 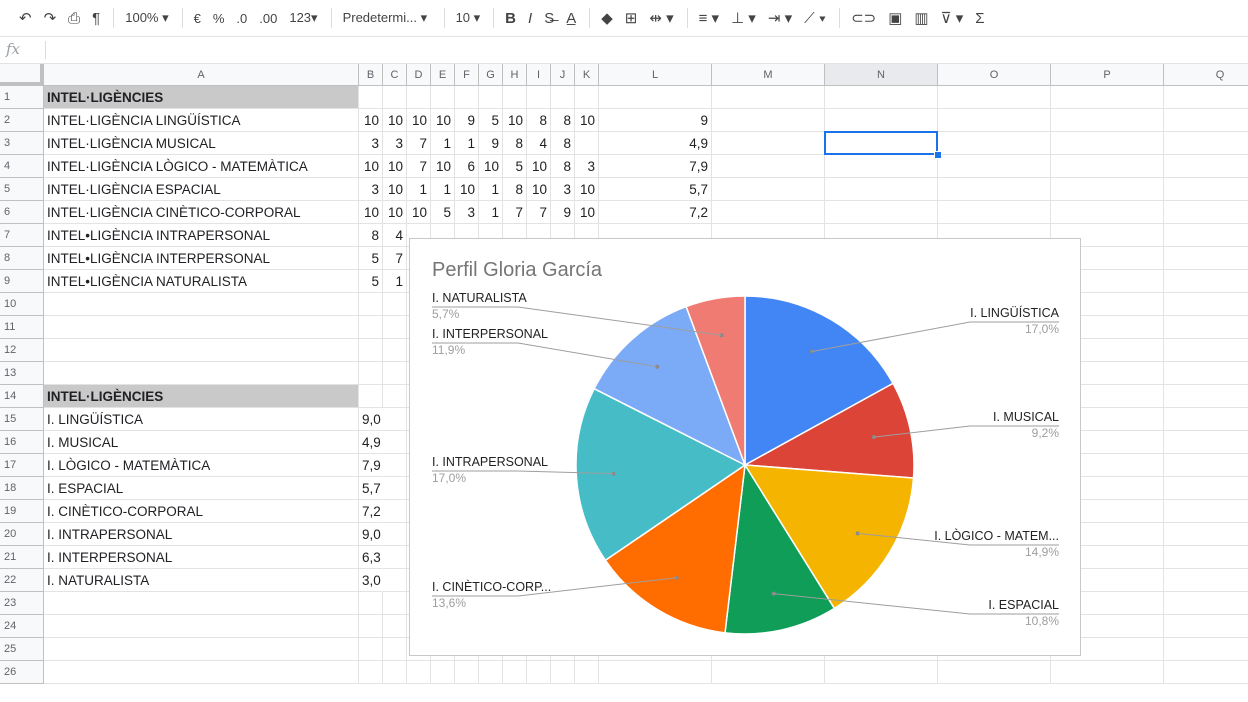 What do you see at coordinates (443, 189) in the screenshot?
I see `cell-e5: 1` at bounding box center [443, 189].